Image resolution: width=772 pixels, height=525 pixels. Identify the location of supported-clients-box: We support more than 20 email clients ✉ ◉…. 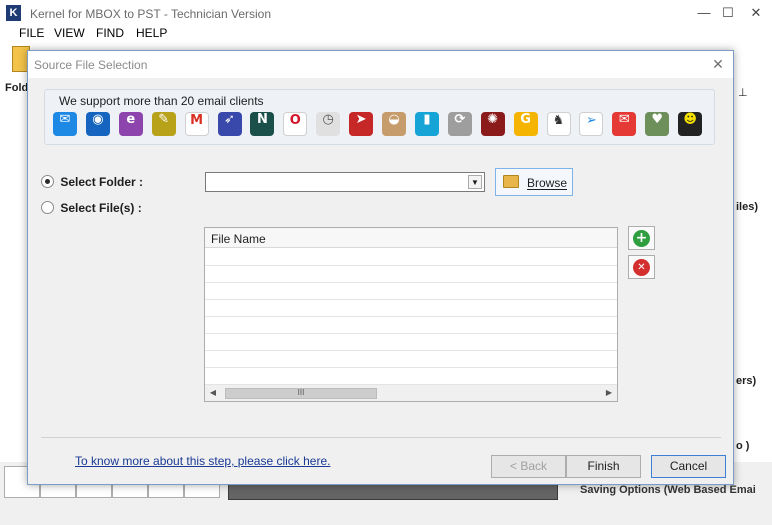
(379, 117).